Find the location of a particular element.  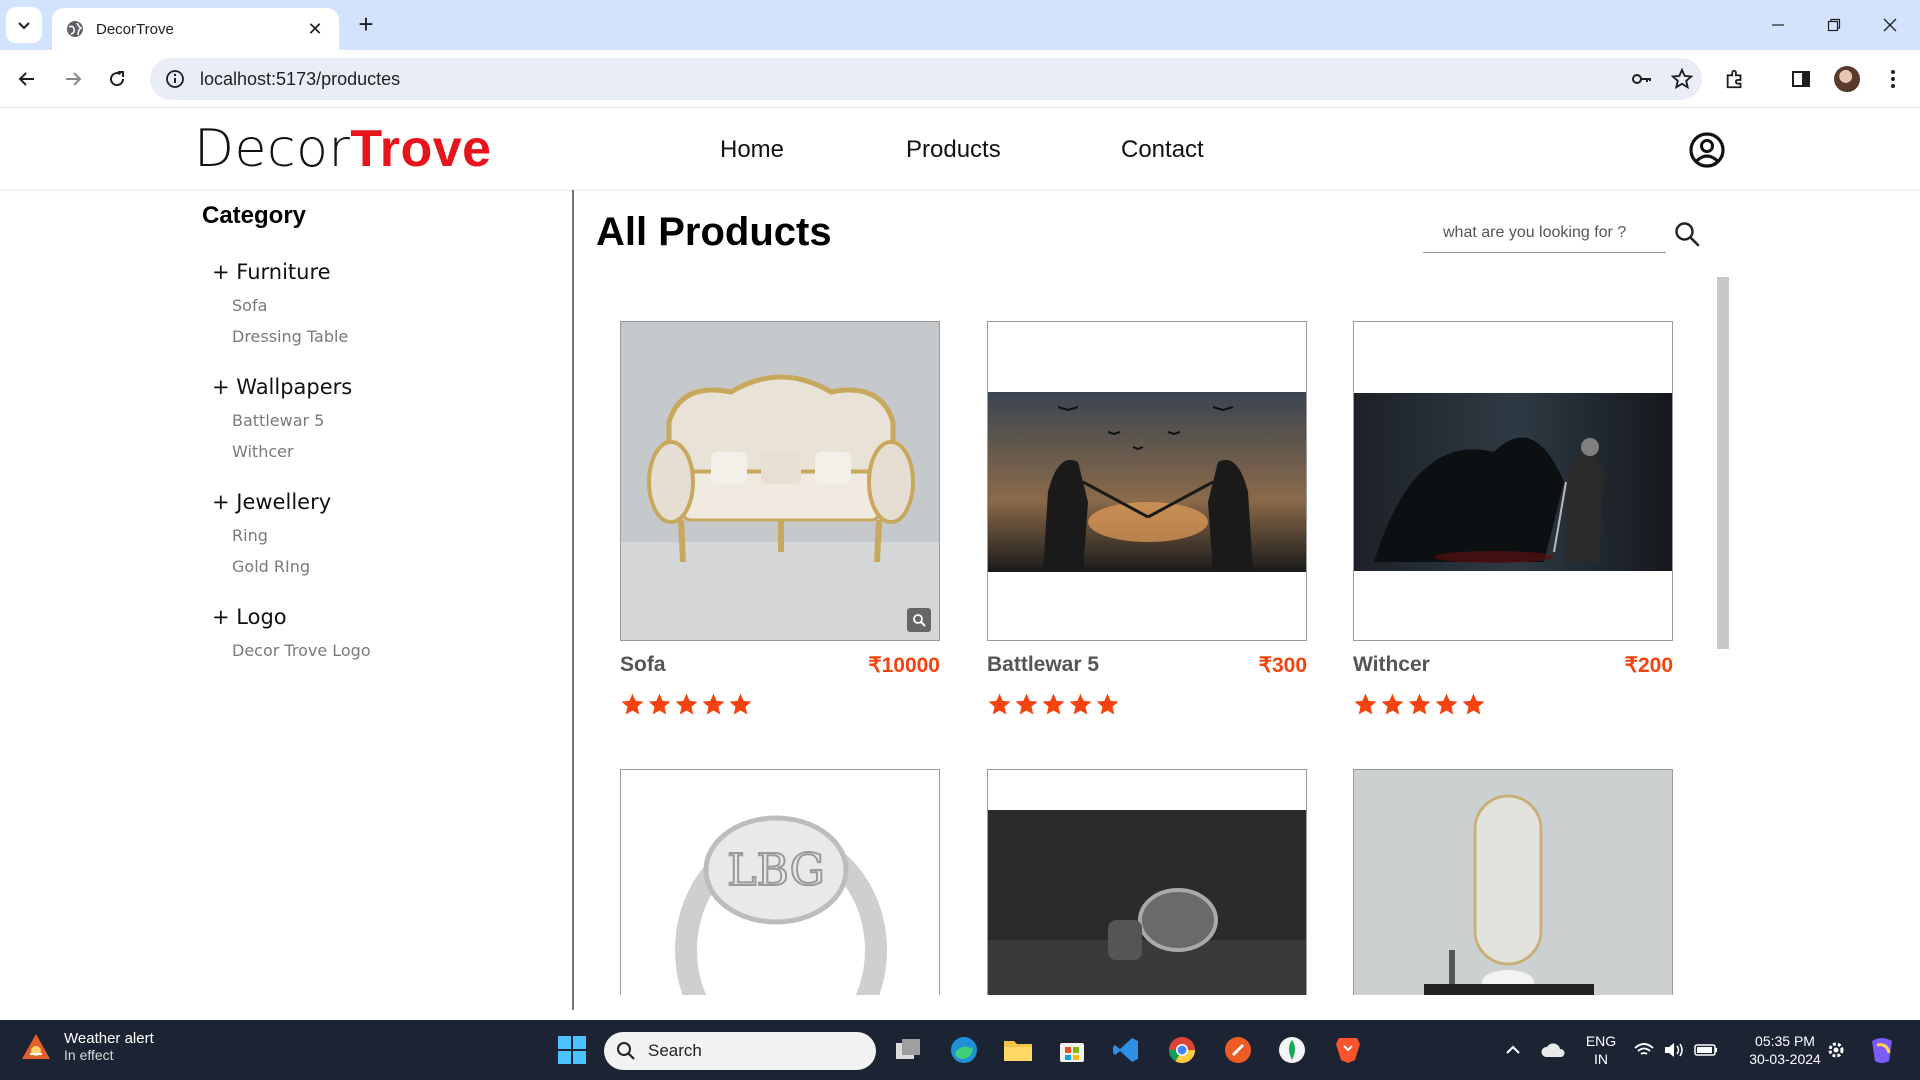

side-panel-button is located at coordinates (1801, 79).